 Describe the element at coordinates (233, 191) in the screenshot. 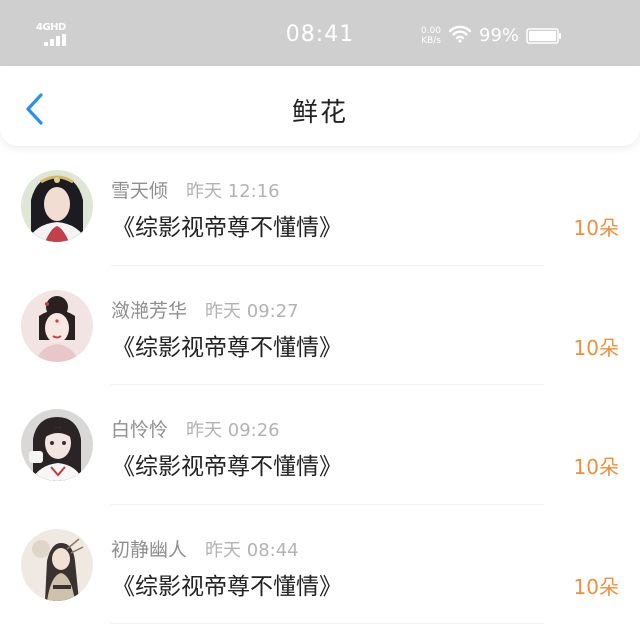

I see `post-time: 昨天 12:16` at that location.